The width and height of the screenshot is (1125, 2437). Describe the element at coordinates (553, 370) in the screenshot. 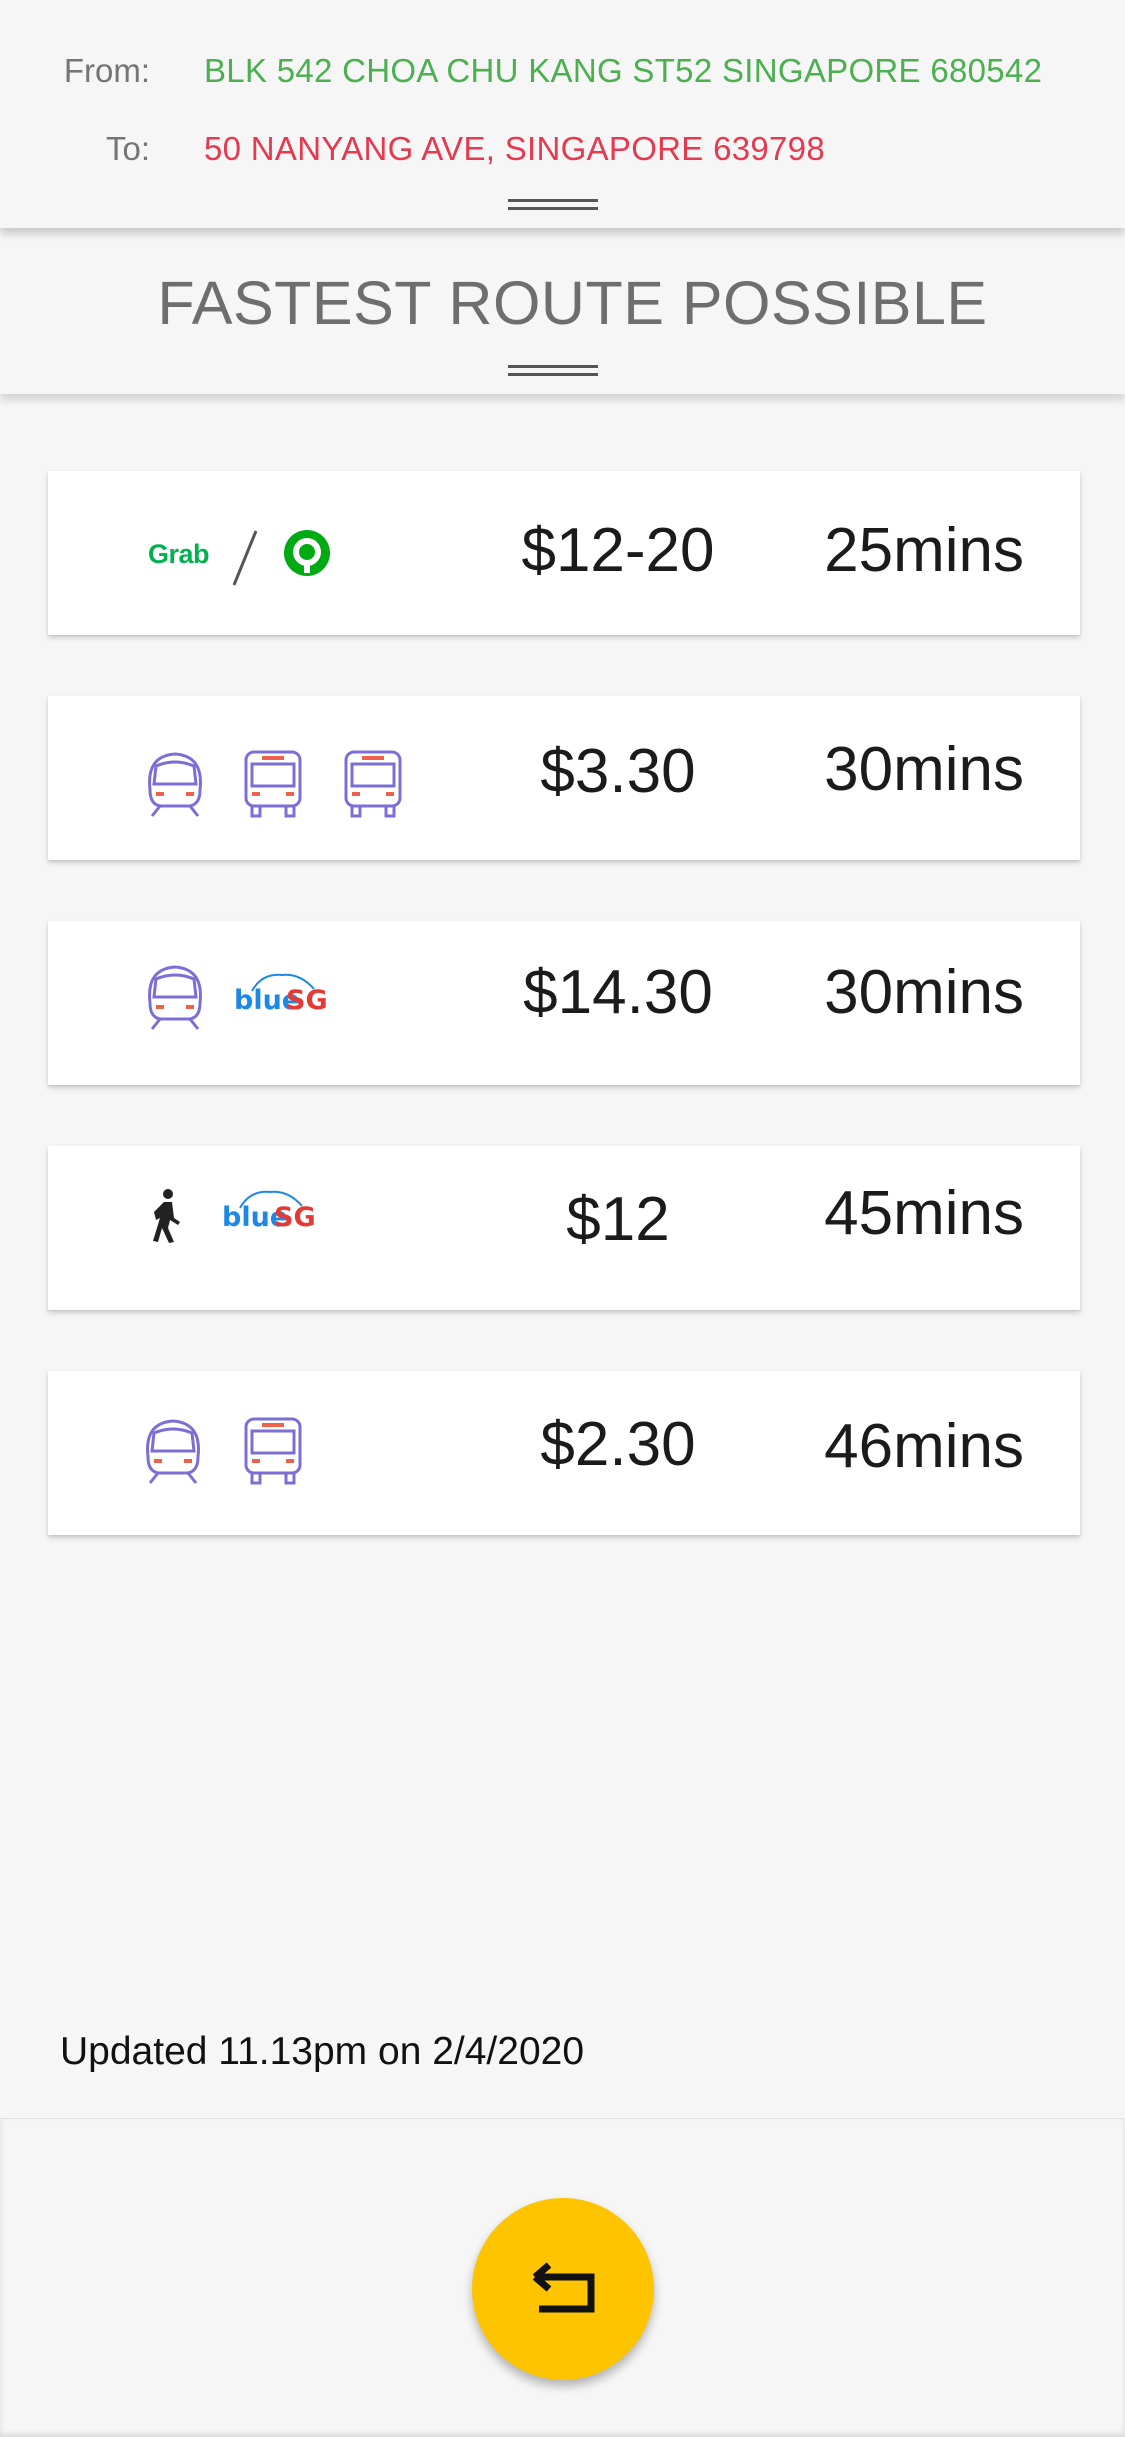

I see `title-drag-handle` at that location.